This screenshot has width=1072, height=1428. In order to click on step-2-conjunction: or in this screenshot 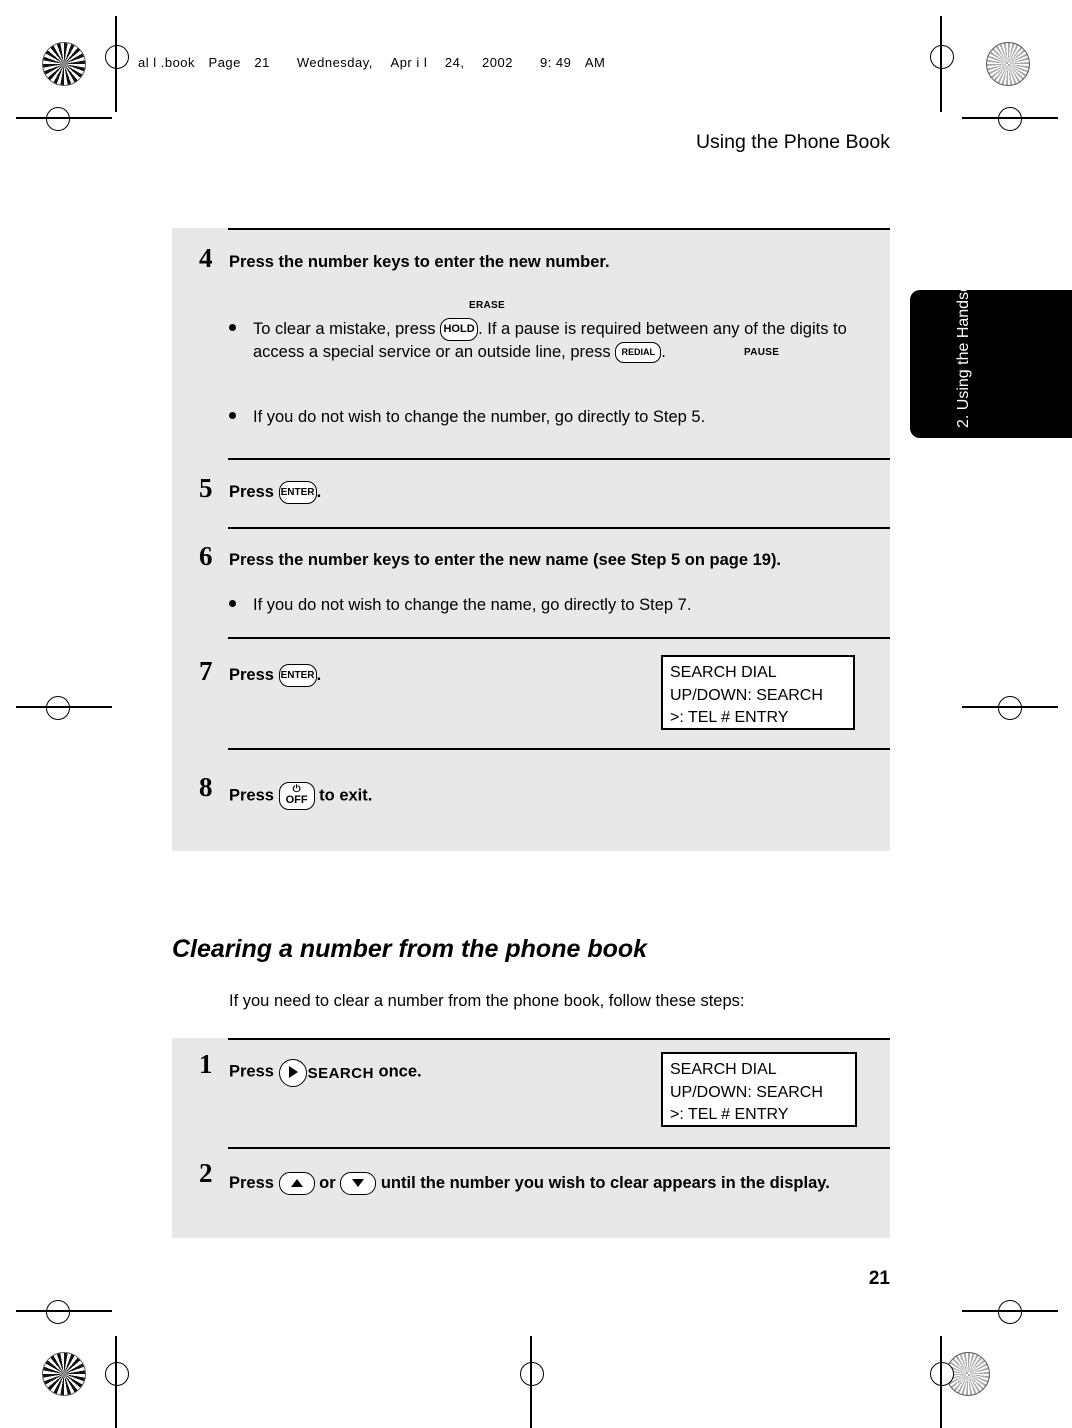, I will do `click(327, 1183)`.